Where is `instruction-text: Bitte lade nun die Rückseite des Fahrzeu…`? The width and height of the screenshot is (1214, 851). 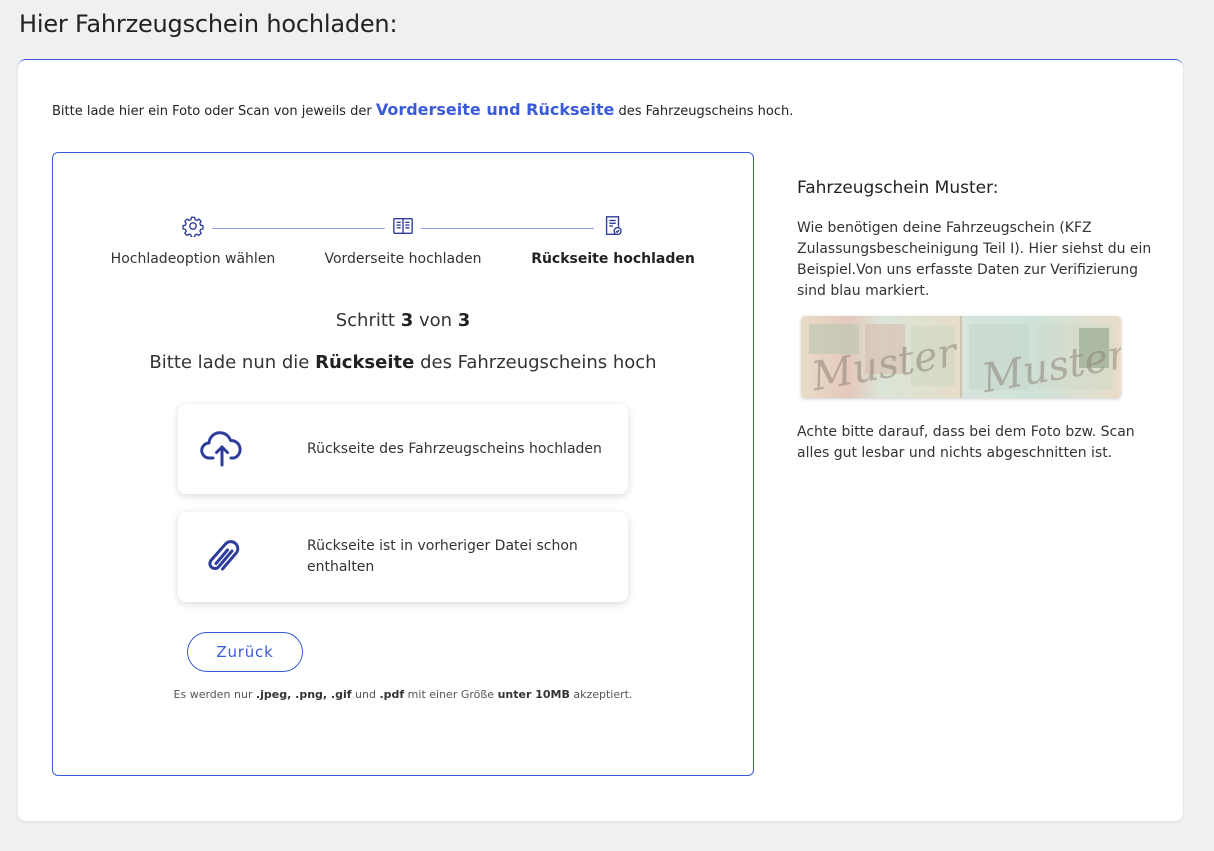 instruction-text: Bitte lade nun die Rückseite des Fahrzeu… is located at coordinates (403, 362).